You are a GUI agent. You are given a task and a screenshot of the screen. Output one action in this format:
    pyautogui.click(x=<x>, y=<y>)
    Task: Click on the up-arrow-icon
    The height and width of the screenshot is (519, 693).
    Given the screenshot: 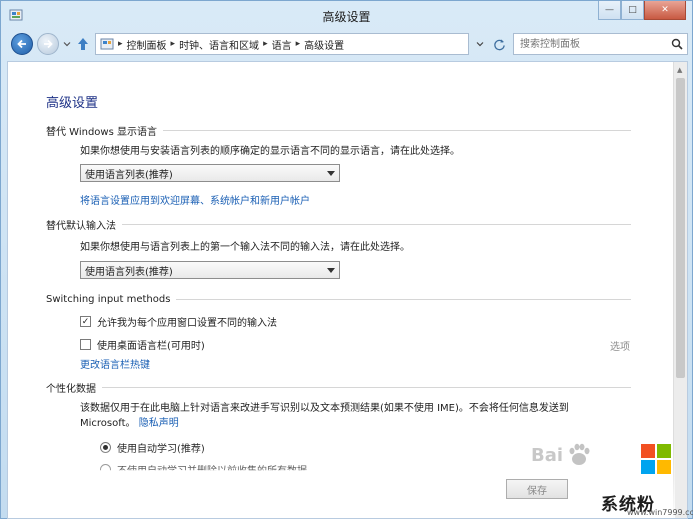 What is the action you would take?
    pyautogui.click(x=83, y=44)
    